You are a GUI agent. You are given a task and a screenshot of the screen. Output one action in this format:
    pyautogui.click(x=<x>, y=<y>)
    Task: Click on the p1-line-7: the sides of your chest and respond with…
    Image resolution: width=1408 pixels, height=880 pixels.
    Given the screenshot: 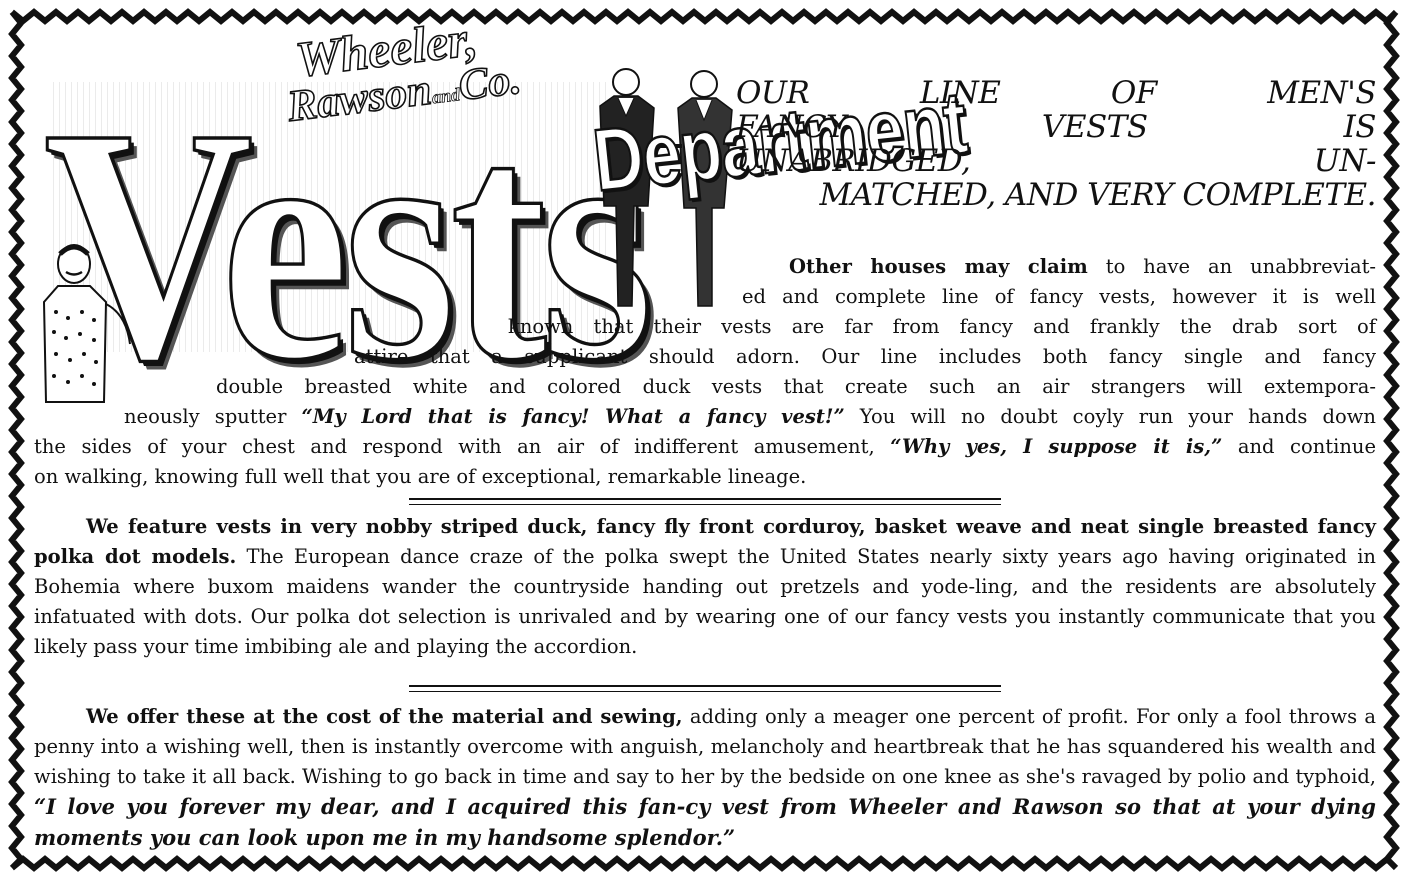 What is the action you would take?
    pyautogui.click(x=705, y=446)
    